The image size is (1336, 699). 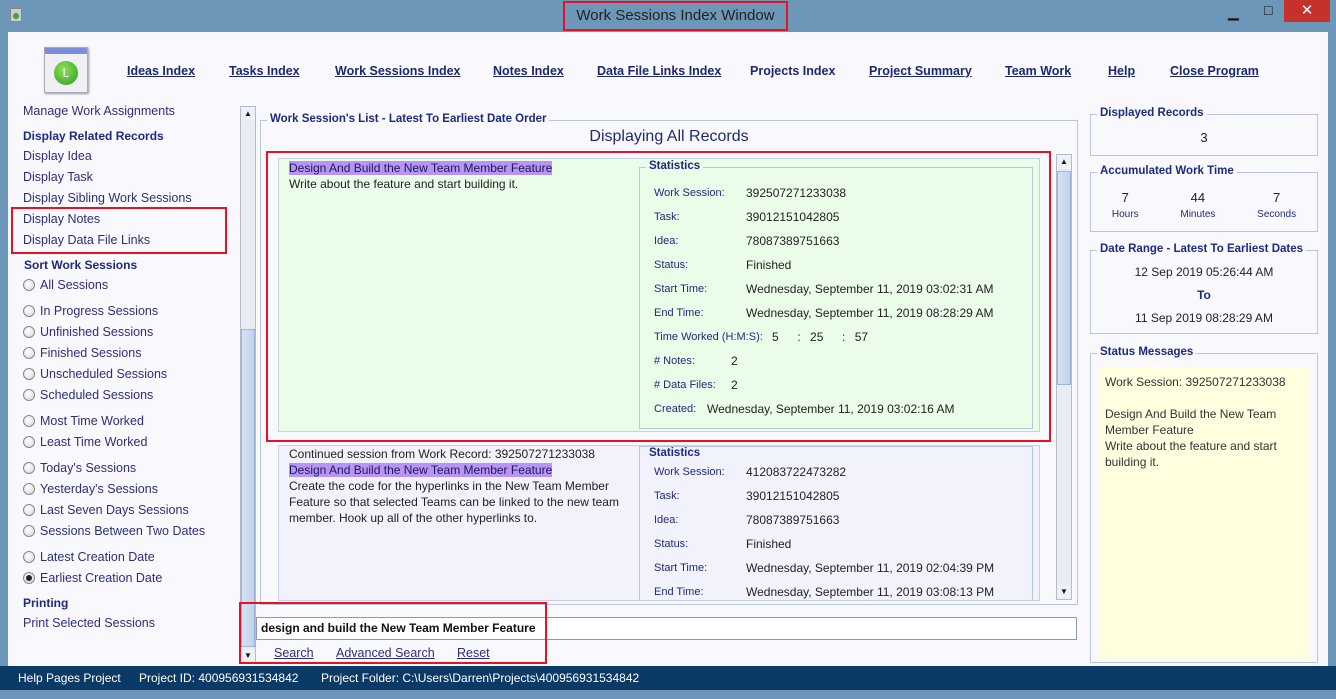 I want to click on sort-radio-option: In Progress Sessions, so click(x=90, y=311).